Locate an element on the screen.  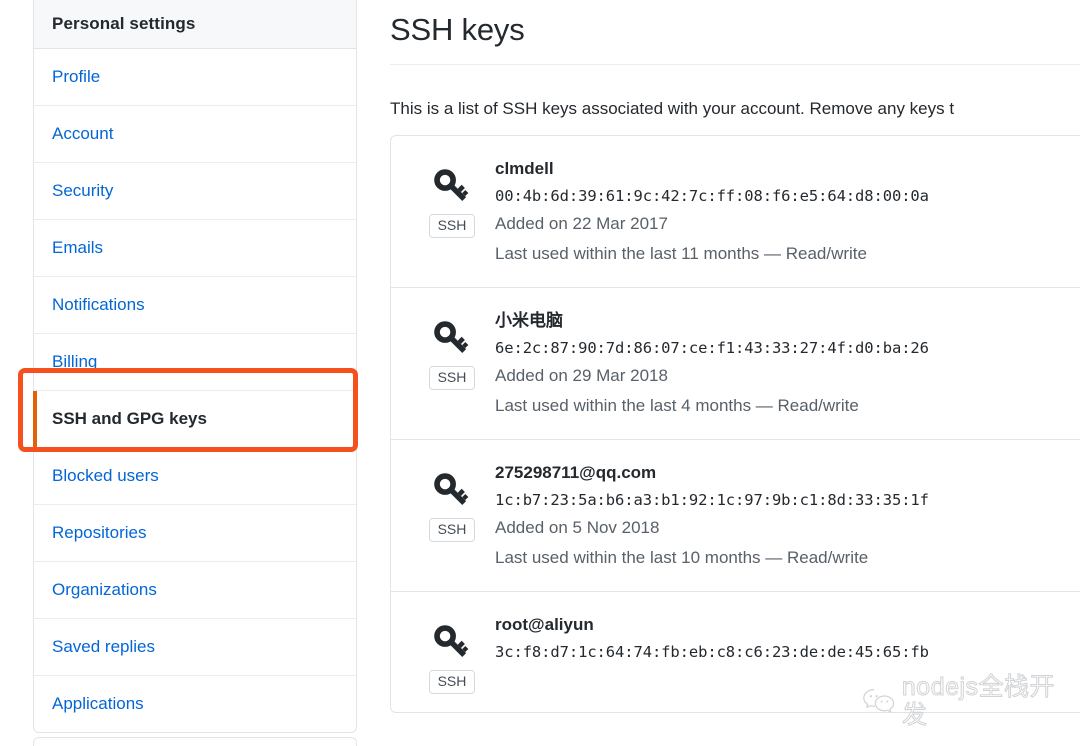
sidebar-item-ssh-and-gpg-keys: SSH and GPG keys is located at coordinates (194, 419).